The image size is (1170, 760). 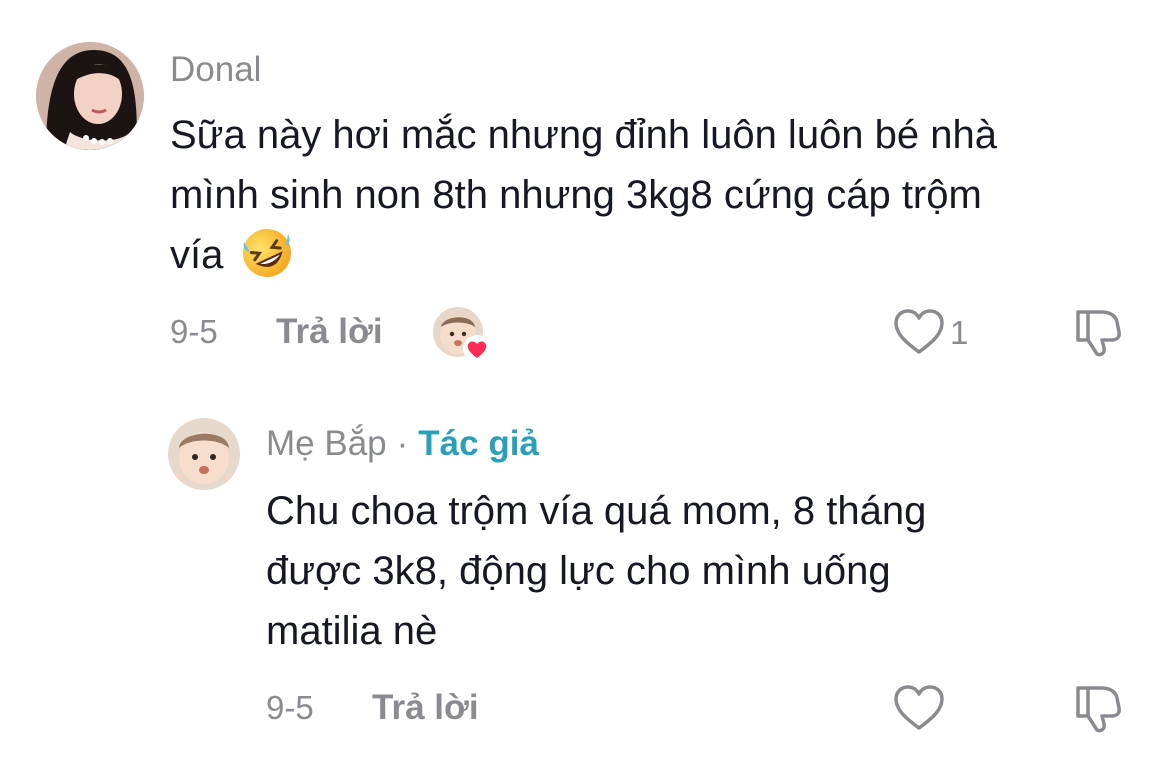 I want to click on reply-text-line: Chu choa trộm vía quá mom, 8 tháng, so click(x=596, y=511).